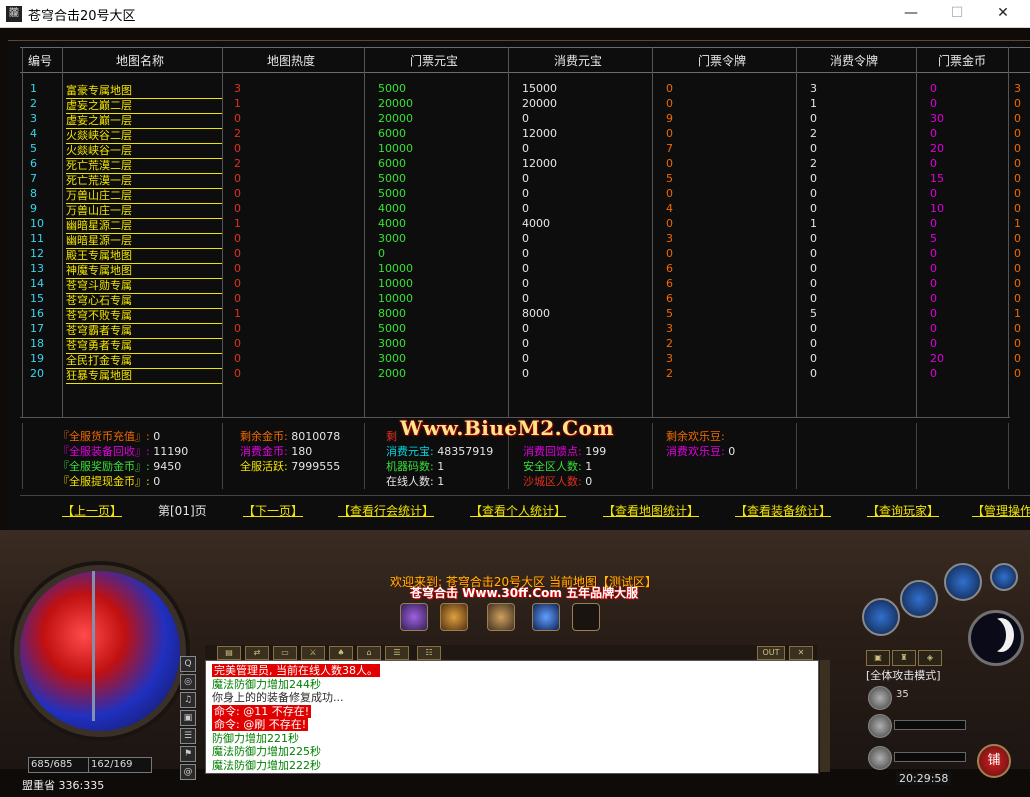  I want to click on chat-tab-8: ☷, so click(429, 653).